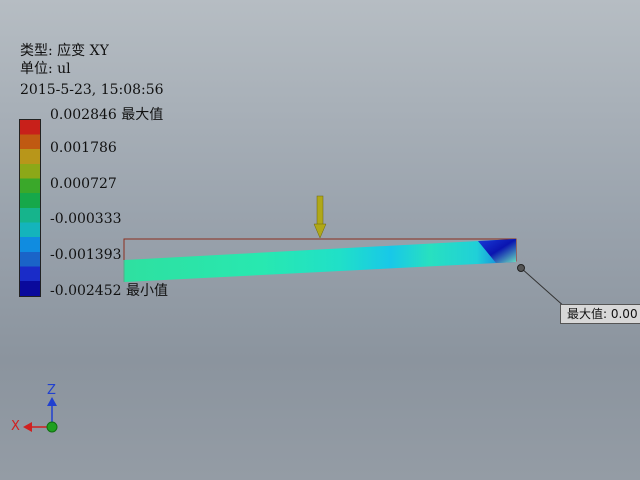 This screenshot has height=480, width=640. Describe the element at coordinates (15, 426) in the screenshot. I see `x-axis-label: X` at that location.